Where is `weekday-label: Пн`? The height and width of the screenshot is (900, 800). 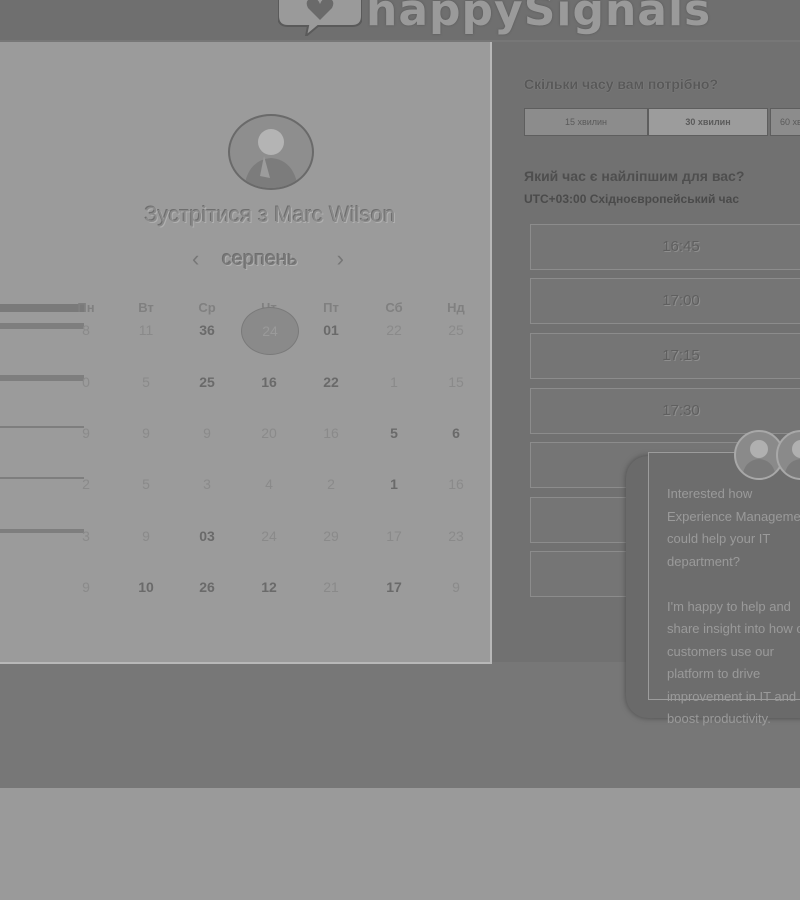 weekday-label: Пн is located at coordinates (86, 307).